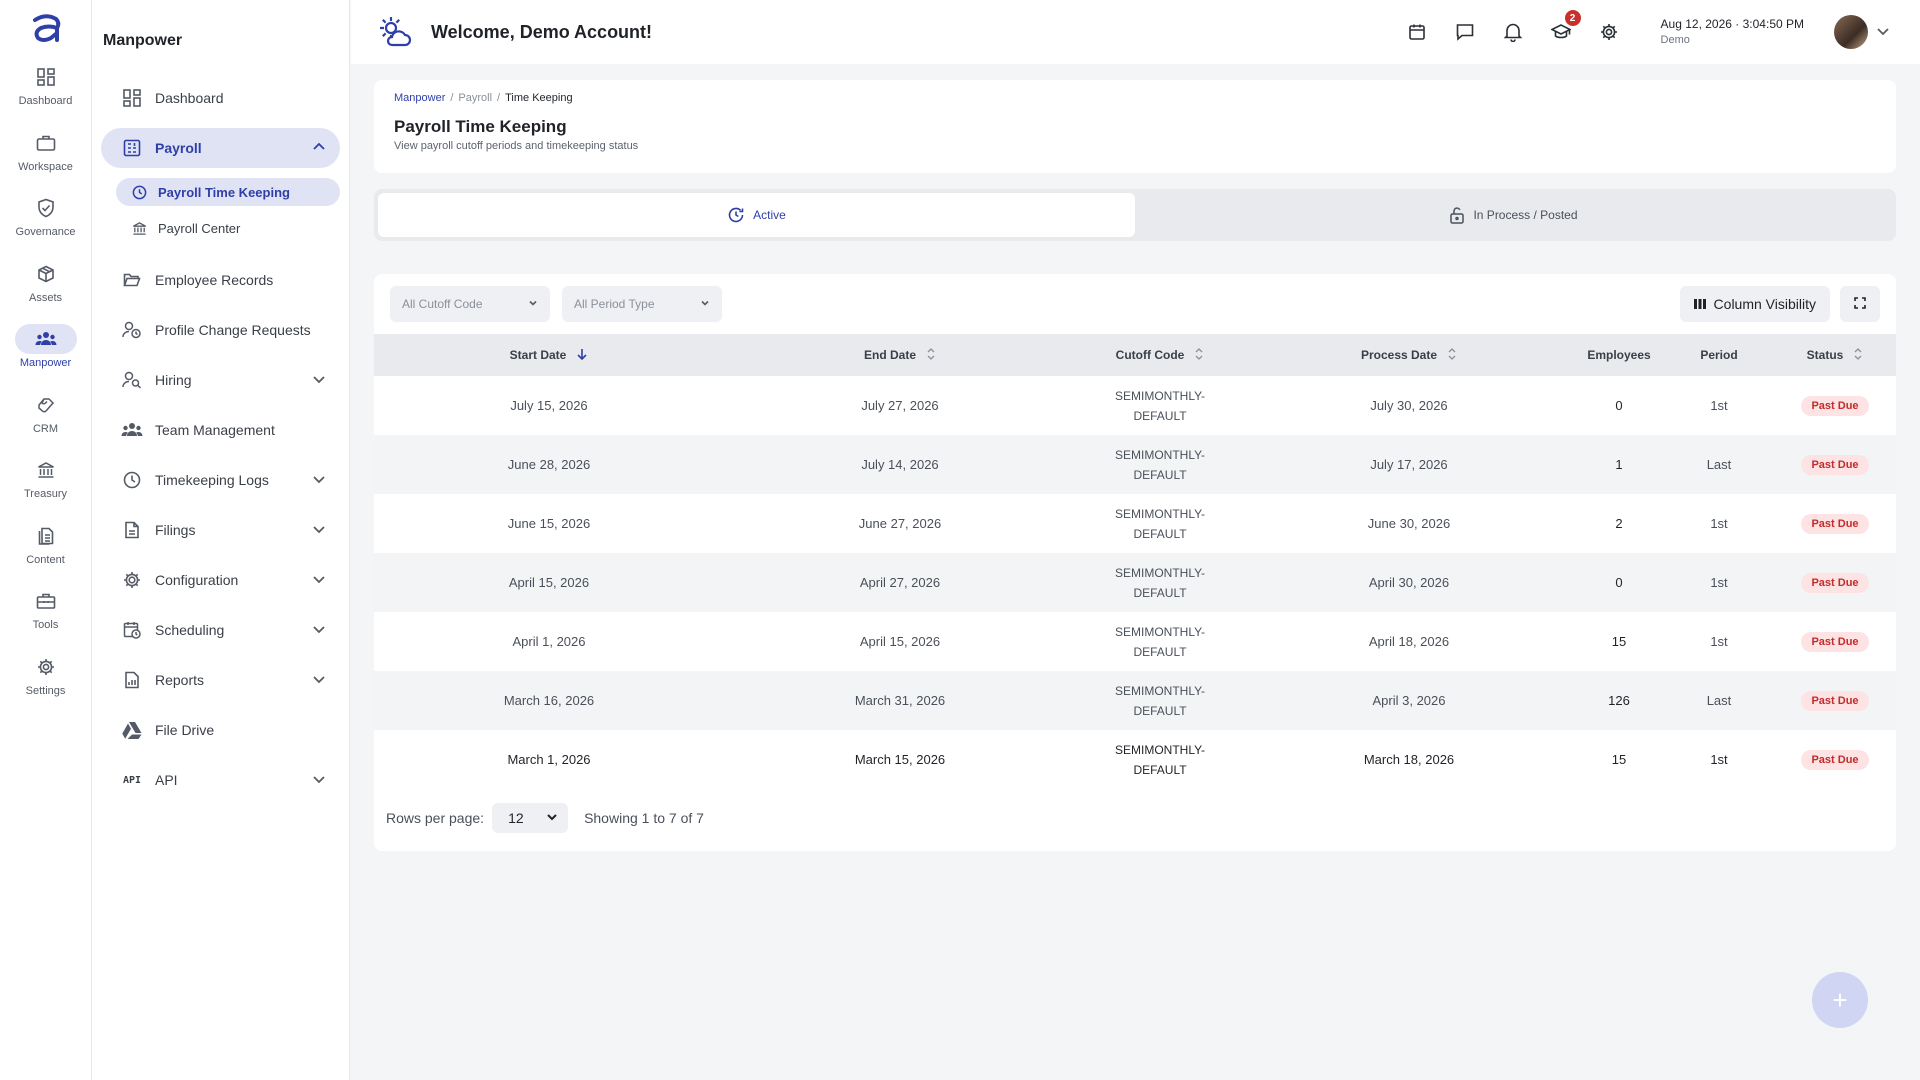 This screenshot has width=1920, height=1080. What do you see at coordinates (220, 330) in the screenshot?
I see `nav-item-profile-change-requests: Profile Change Requests` at bounding box center [220, 330].